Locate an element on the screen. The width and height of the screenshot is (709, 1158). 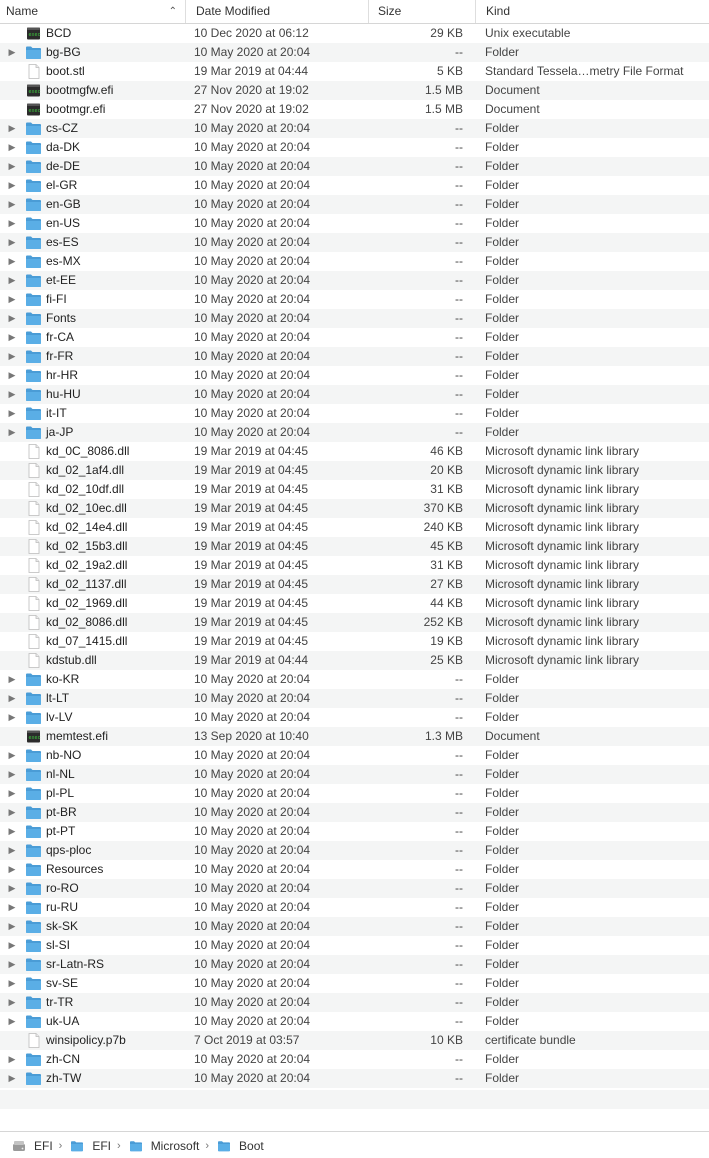
breadcrumb-item: Microsoft is located at coordinates (164, 1146).